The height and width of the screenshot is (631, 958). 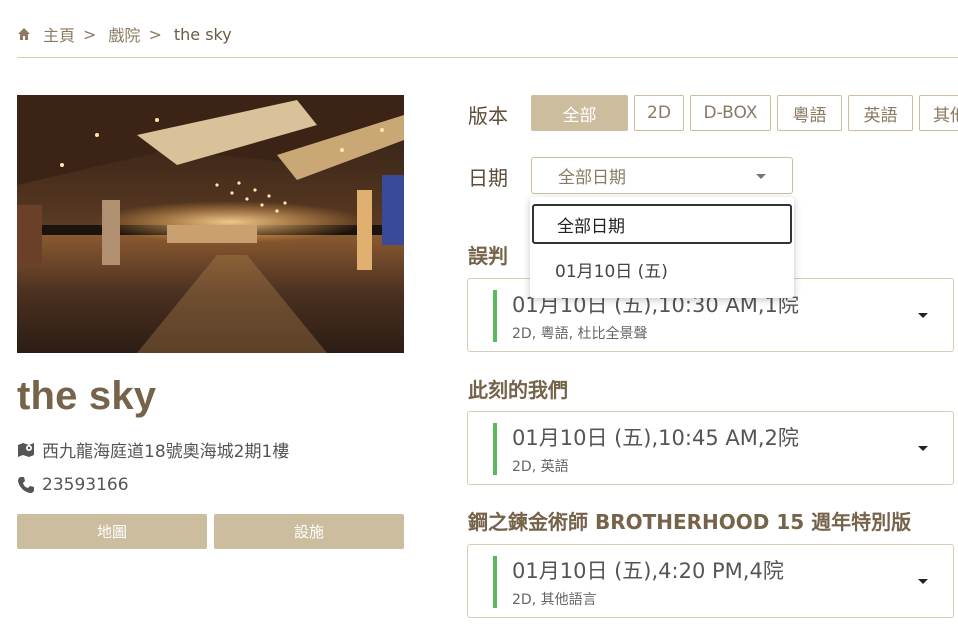 What do you see at coordinates (488, 116) in the screenshot?
I see `version-label: 版本` at bounding box center [488, 116].